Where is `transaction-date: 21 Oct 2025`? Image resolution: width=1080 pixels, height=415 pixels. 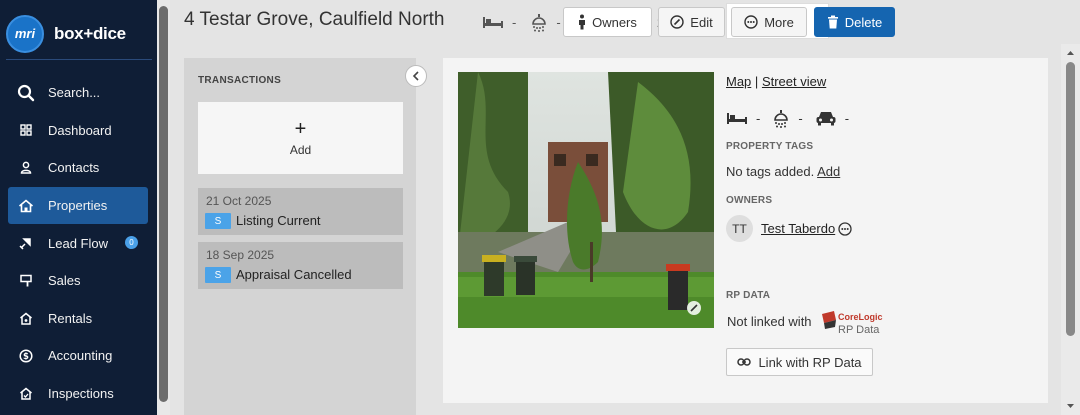 transaction-date: 21 Oct 2025 is located at coordinates (239, 201).